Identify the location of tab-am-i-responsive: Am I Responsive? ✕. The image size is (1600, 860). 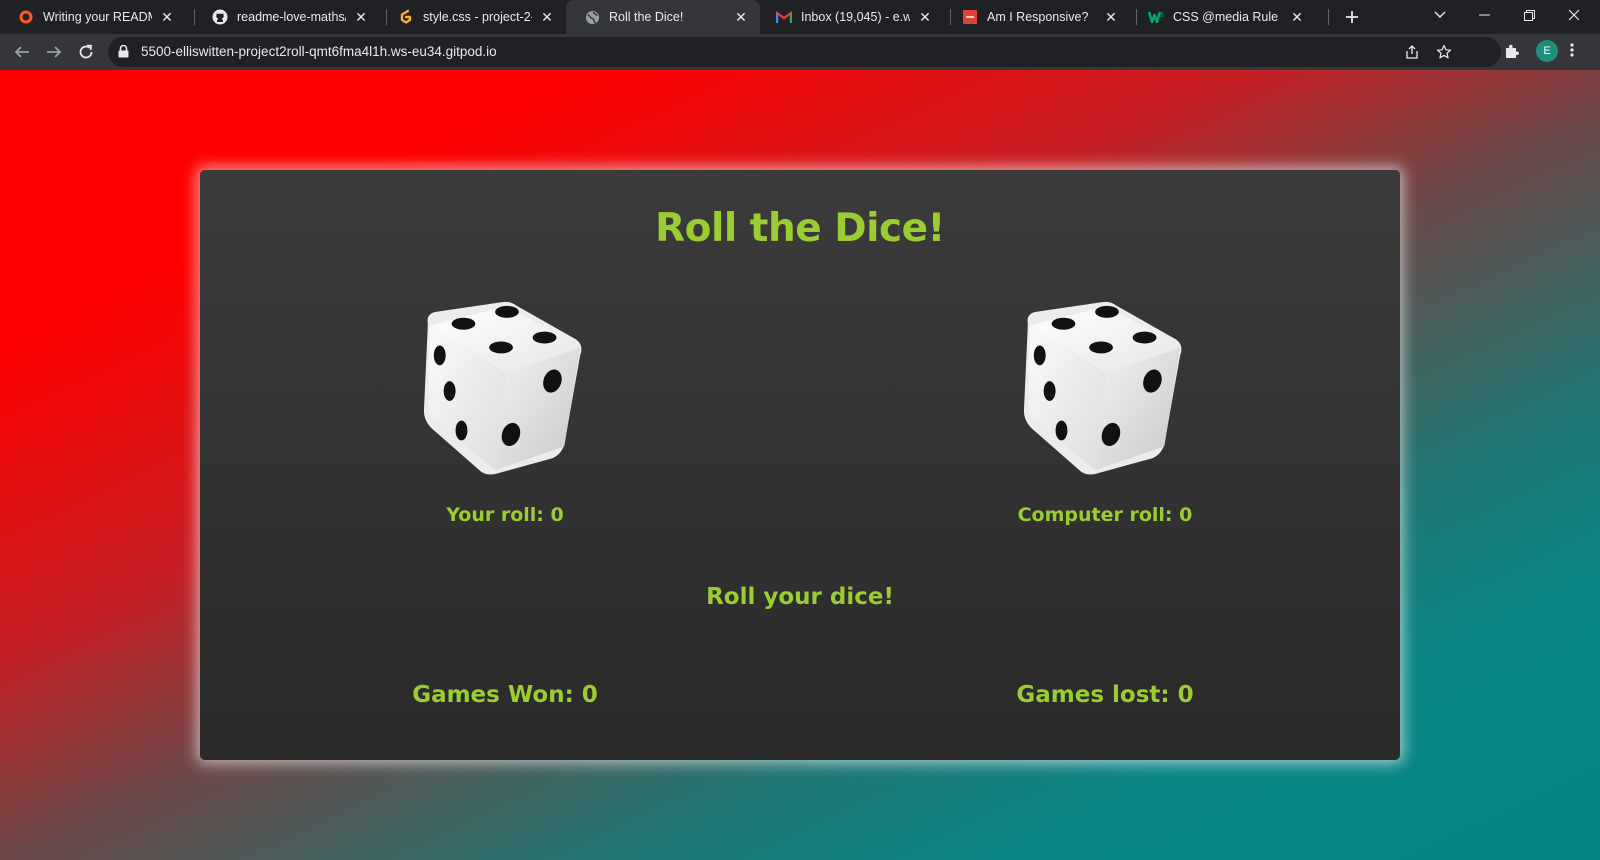
(1037, 17).